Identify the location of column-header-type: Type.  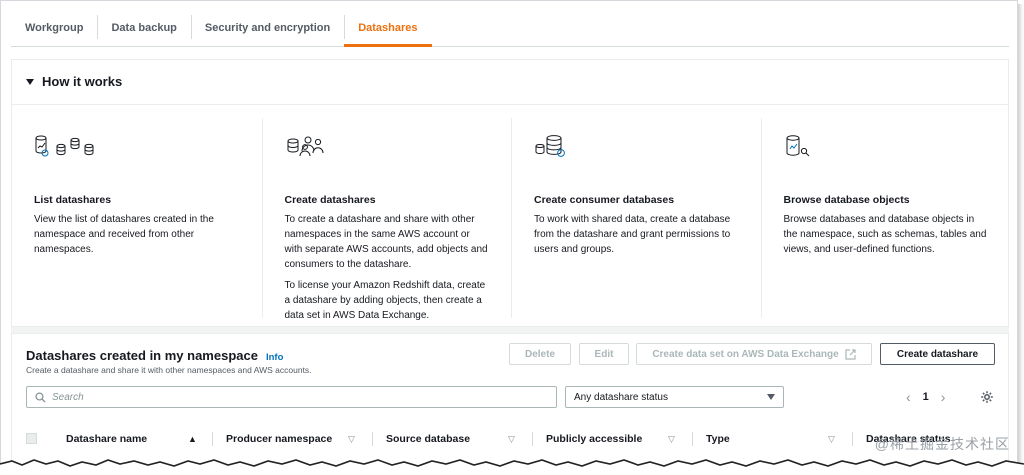
(718, 439).